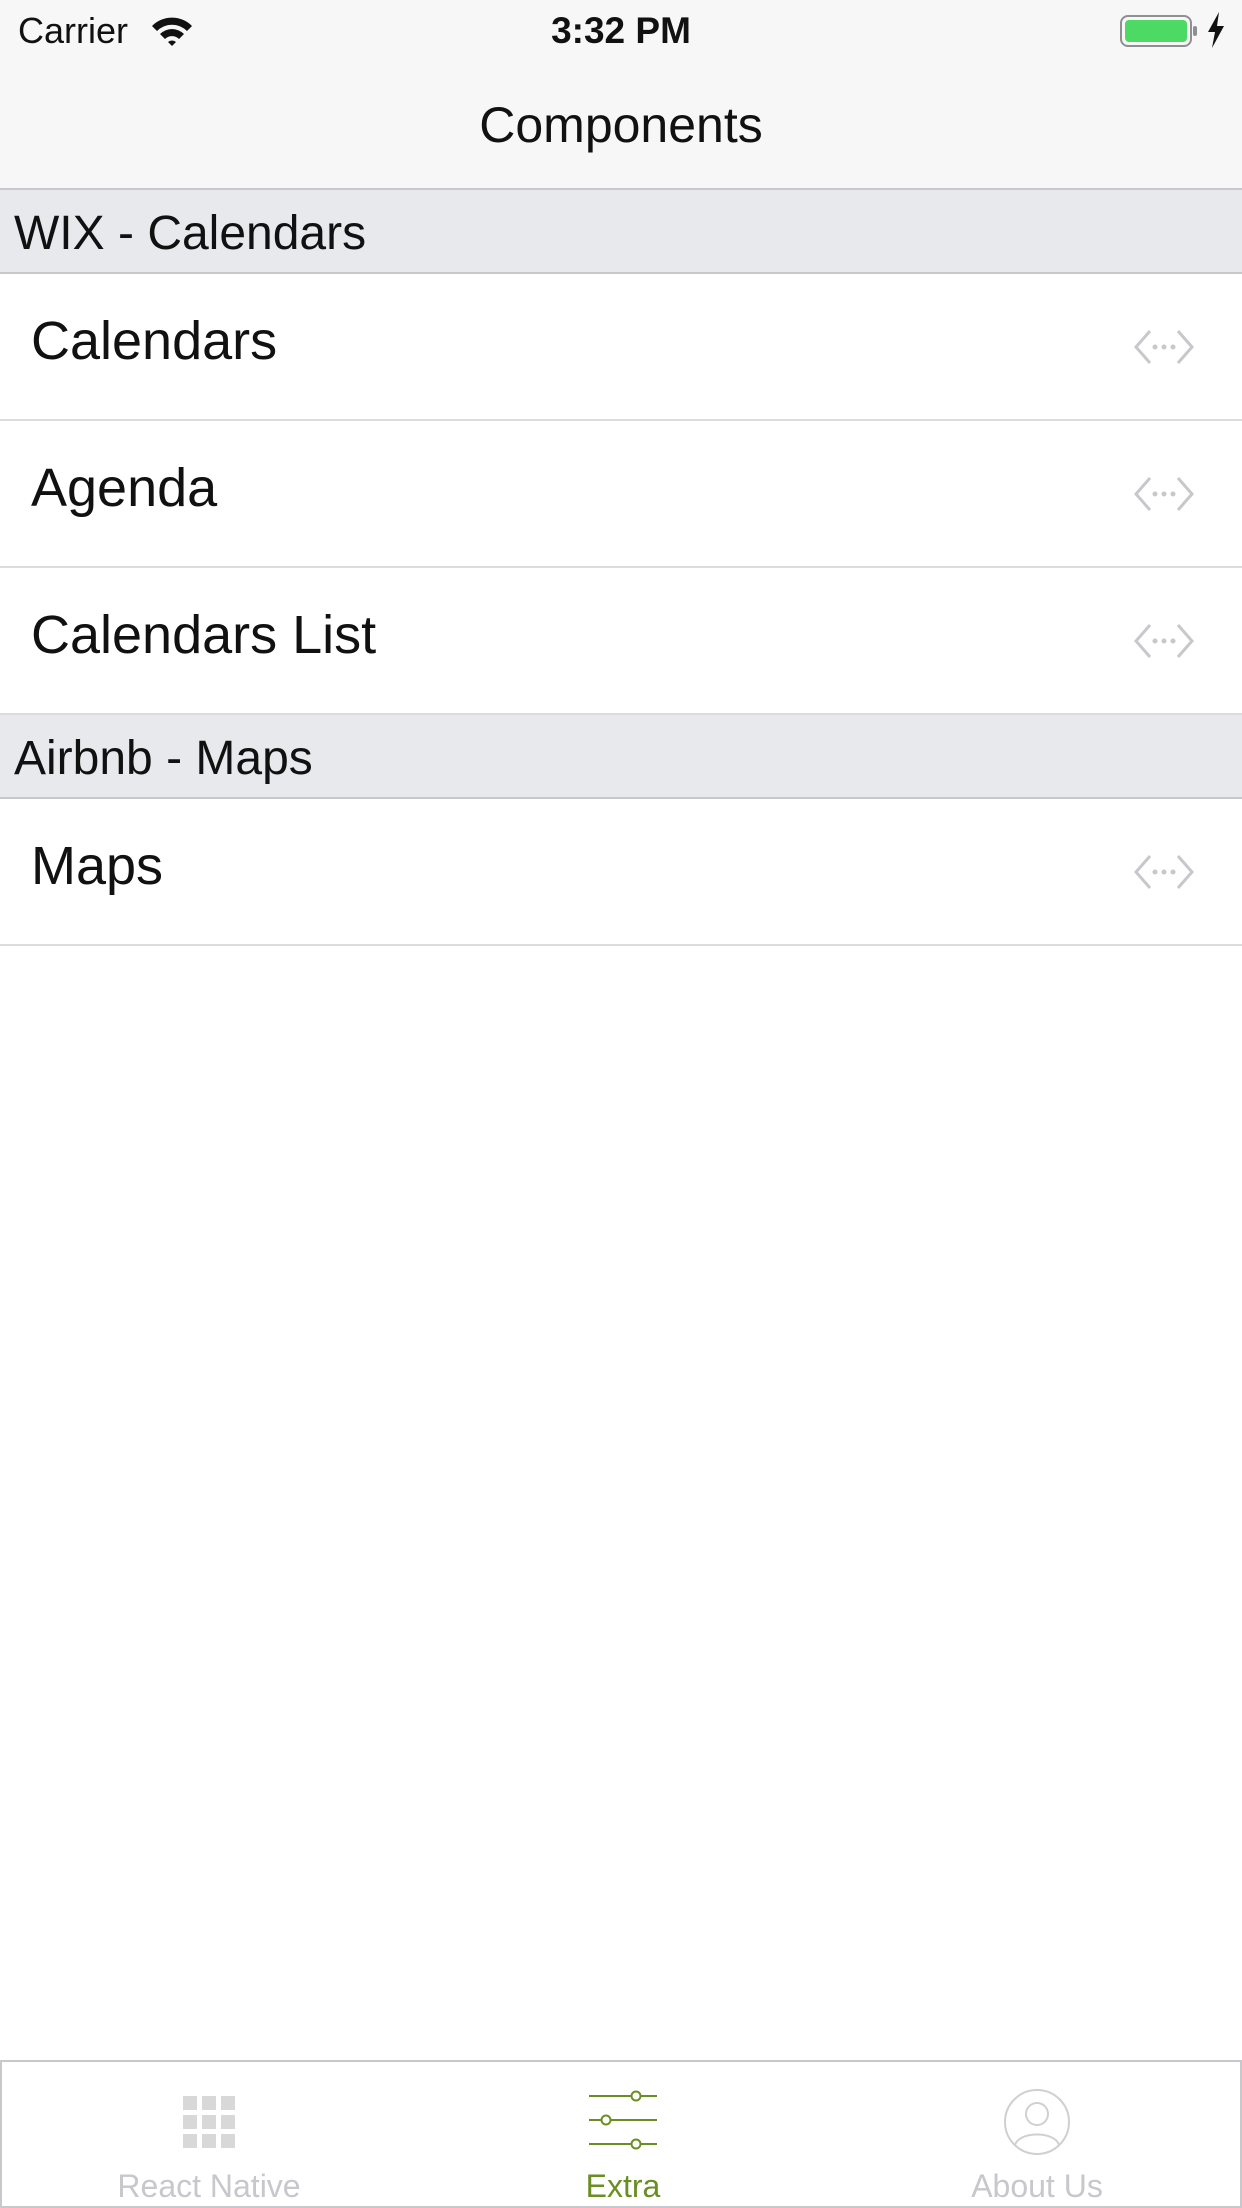 This screenshot has width=1242, height=2208. I want to click on tab-about-us: About Us, so click(1036, 2135).